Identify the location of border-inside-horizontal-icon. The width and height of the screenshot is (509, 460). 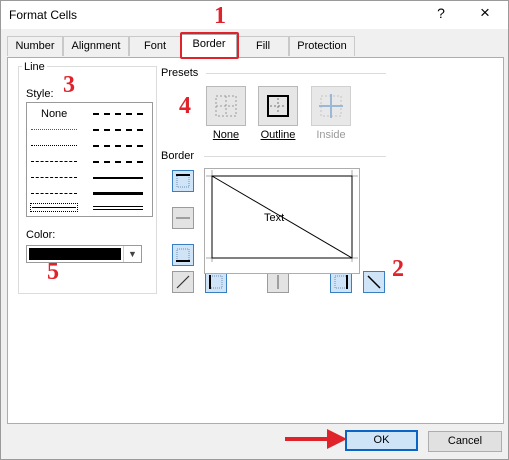
(183, 218).